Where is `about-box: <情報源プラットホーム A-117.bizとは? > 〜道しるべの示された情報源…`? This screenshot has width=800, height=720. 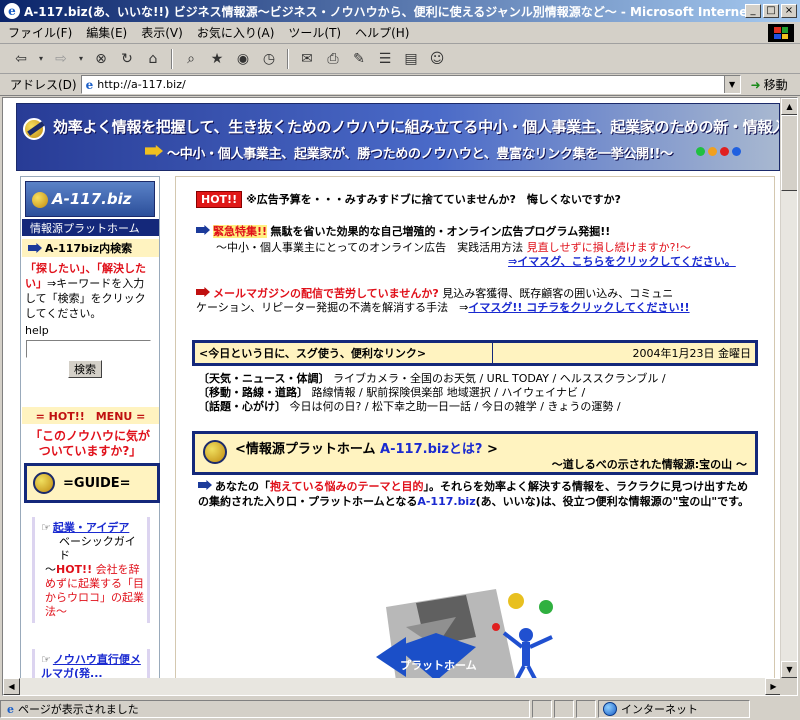 about-box: <情報源プラットホーム A-117.bizとは? > 〜道しるべの示された情報源… is located at coordinates (475, 453).